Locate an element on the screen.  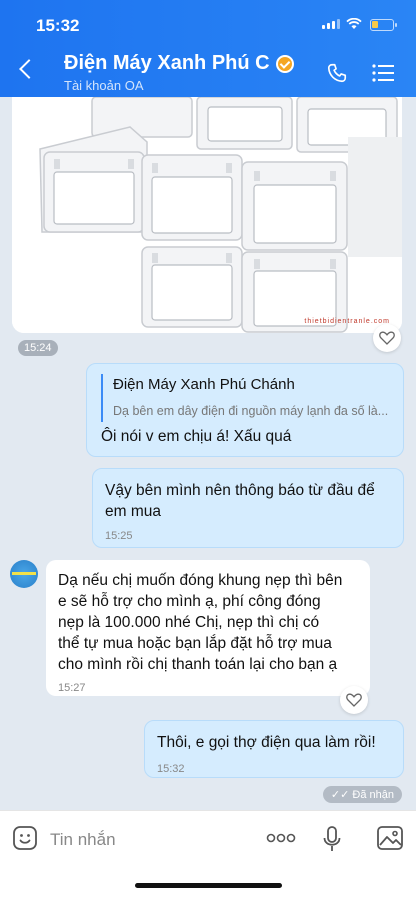
back-icon is located at coordinates (29, 69).